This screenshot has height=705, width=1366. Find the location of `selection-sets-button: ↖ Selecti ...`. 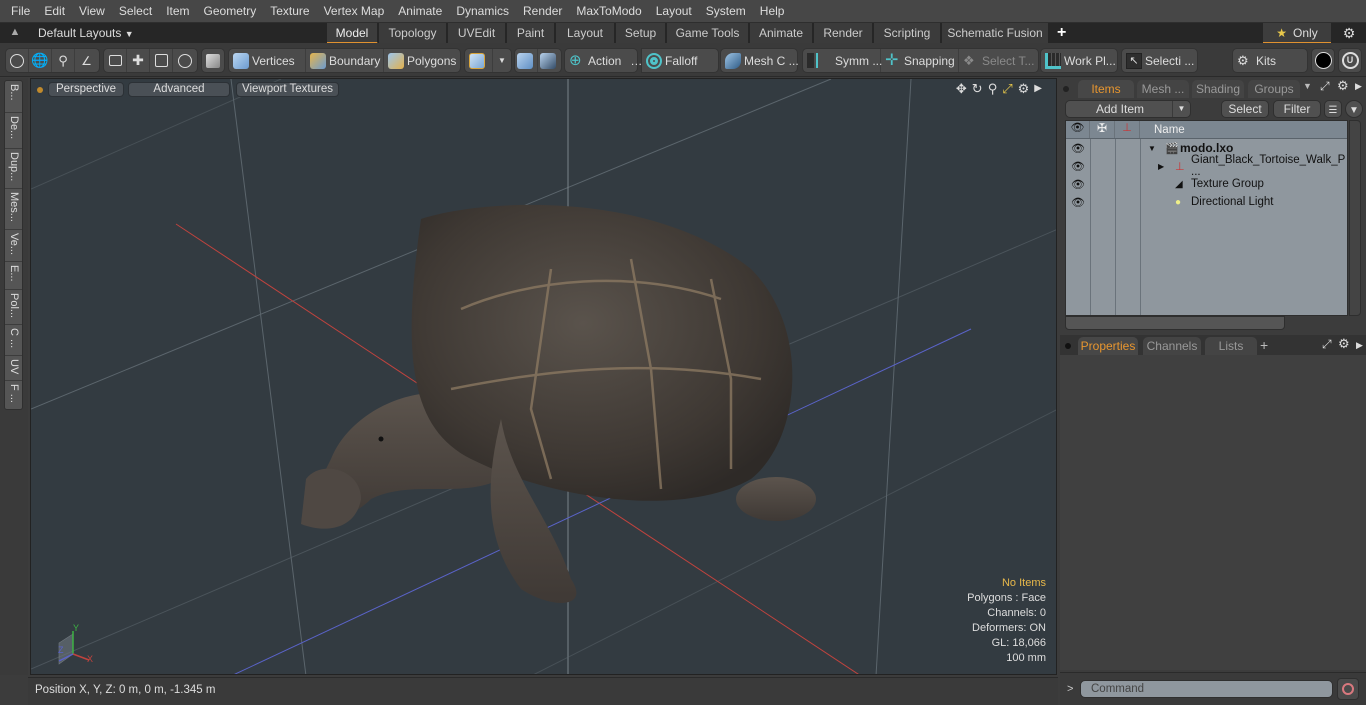

selection-sets-button: ↖ Selecti ... is located at coordinates (1160, 60).